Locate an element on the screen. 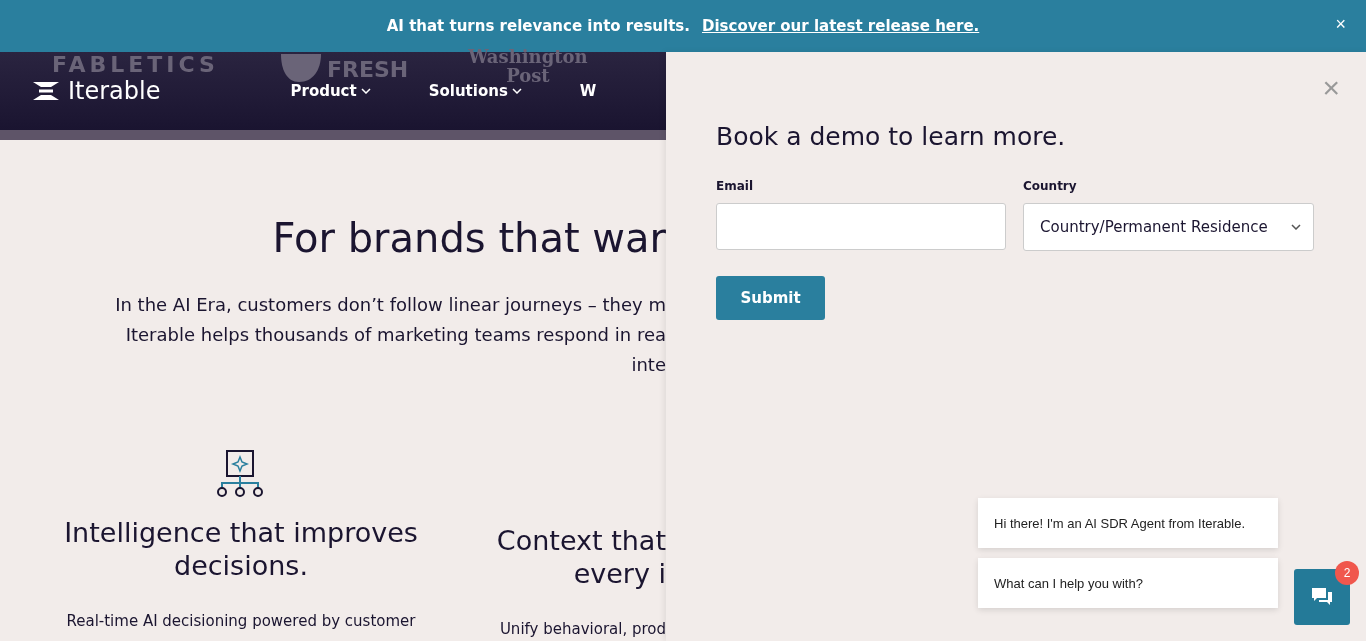 The height and width of the screenshot is (641, 1366). hierarchy-icon is located at coordinates (241, 474).